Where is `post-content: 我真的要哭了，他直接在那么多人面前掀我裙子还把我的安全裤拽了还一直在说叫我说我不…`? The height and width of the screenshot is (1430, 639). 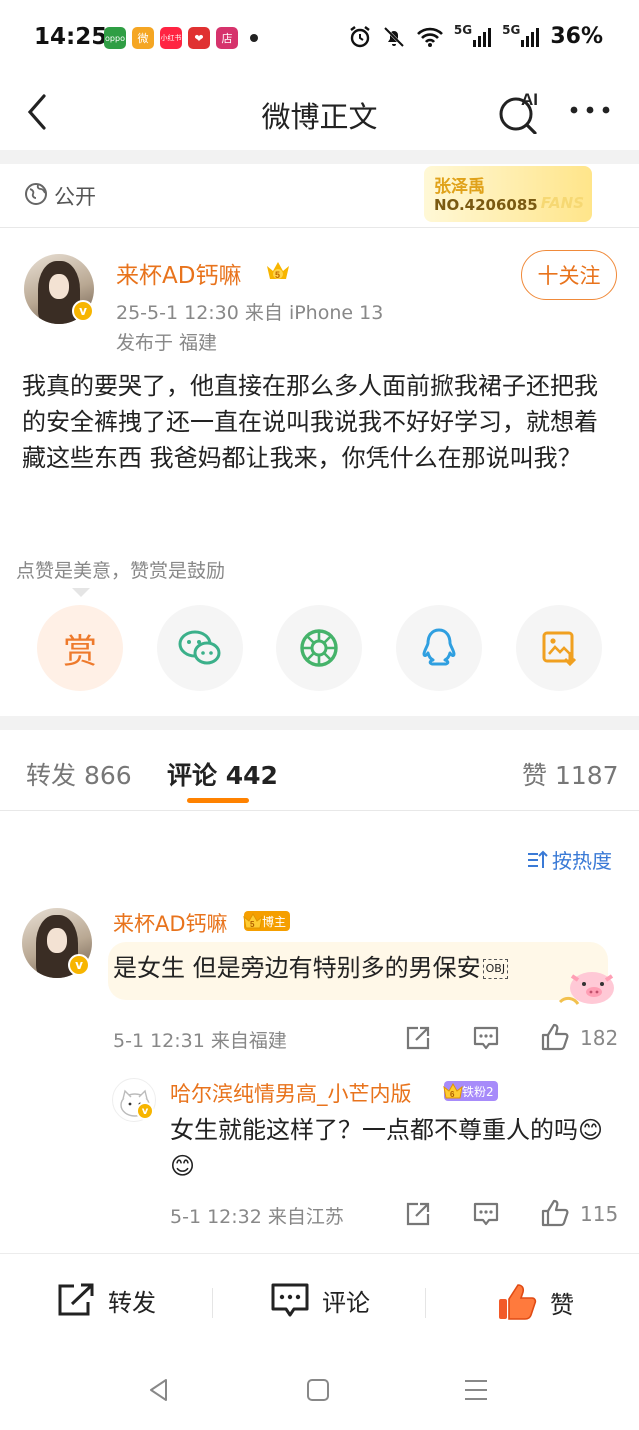
post-content: 我真的要哭了，他直接在那么多人面前掀我裙子还把我的安全裤拽了还一直在说叫我说我不… is located at coordinates (310, 422).